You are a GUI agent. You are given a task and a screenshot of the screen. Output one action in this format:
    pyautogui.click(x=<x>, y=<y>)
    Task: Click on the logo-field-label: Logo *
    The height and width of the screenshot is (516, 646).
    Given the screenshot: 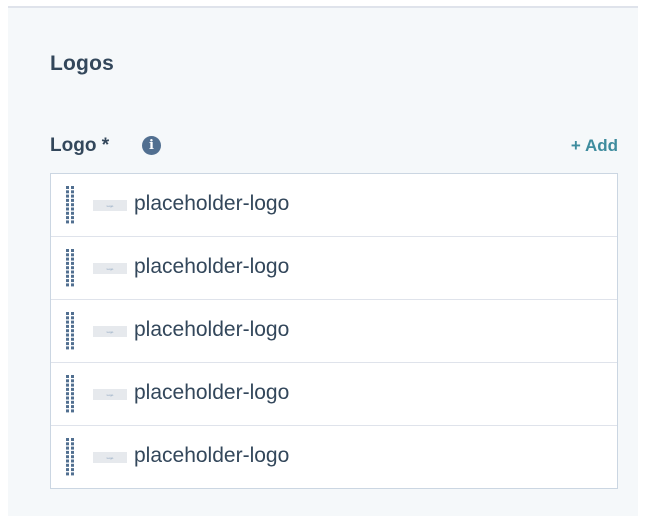 What is the action you would take?
    pyautogui.click(x=80, y=145)
    